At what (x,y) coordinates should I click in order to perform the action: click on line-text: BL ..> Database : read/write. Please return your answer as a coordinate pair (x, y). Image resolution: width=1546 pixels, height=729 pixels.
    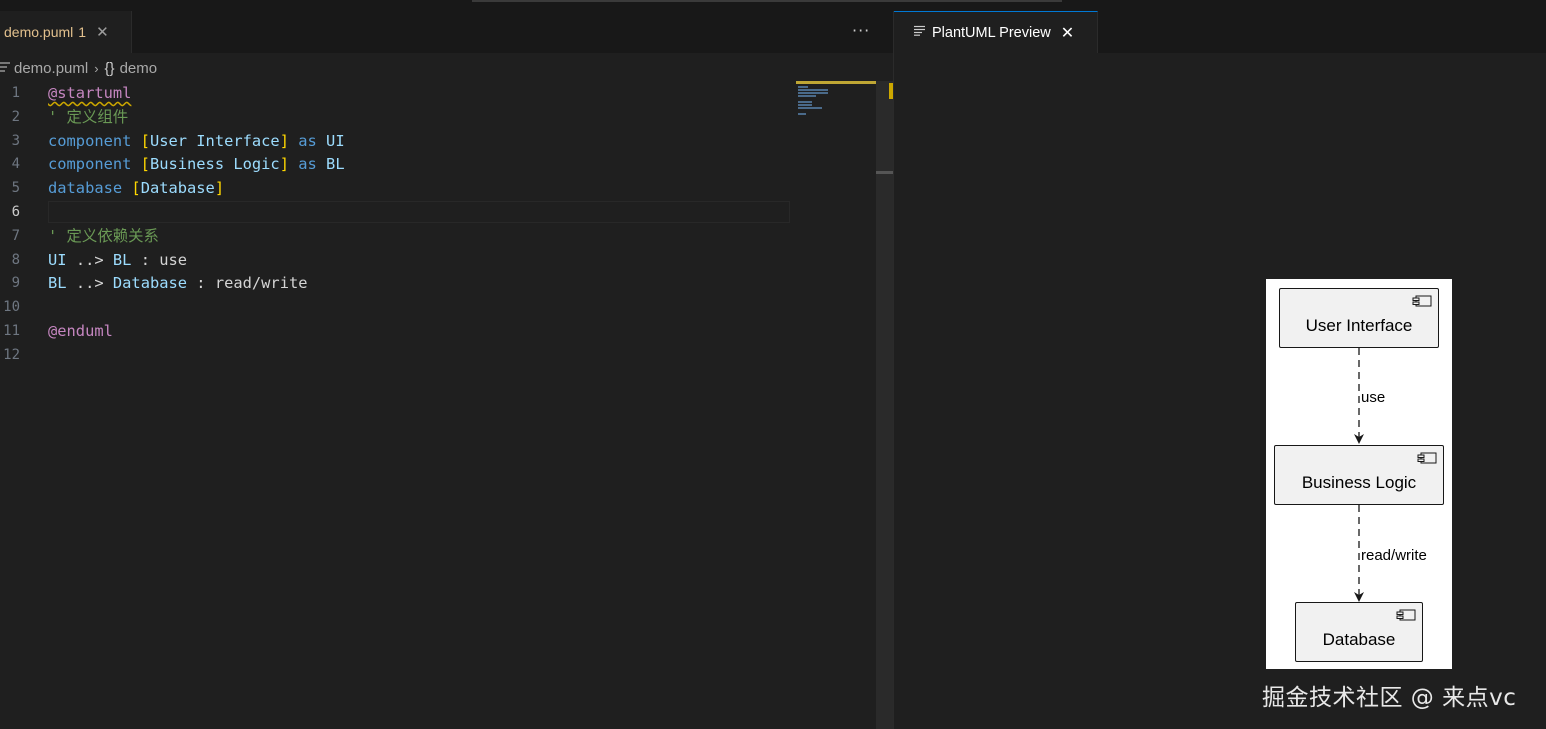
    Looking at the image, I should click on (178, 283).